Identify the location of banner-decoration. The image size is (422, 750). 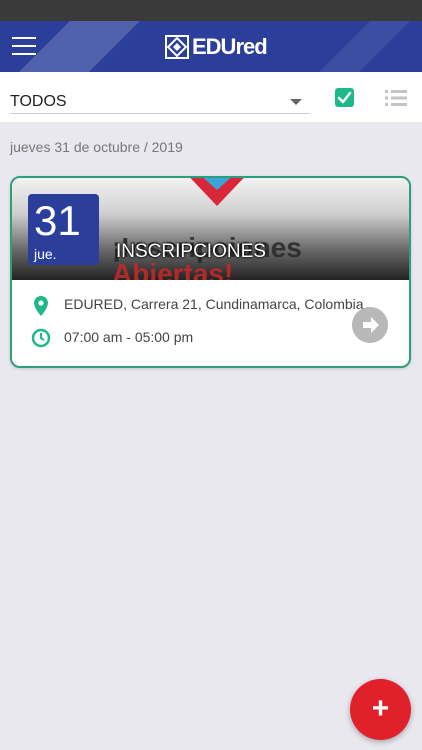
(217, 184).